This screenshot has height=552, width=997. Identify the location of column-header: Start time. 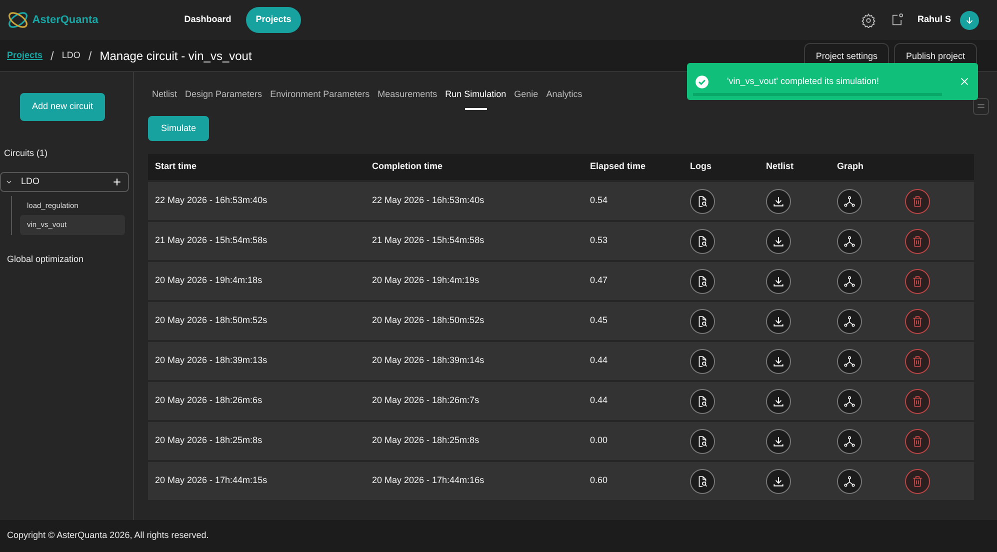
(176, 167).